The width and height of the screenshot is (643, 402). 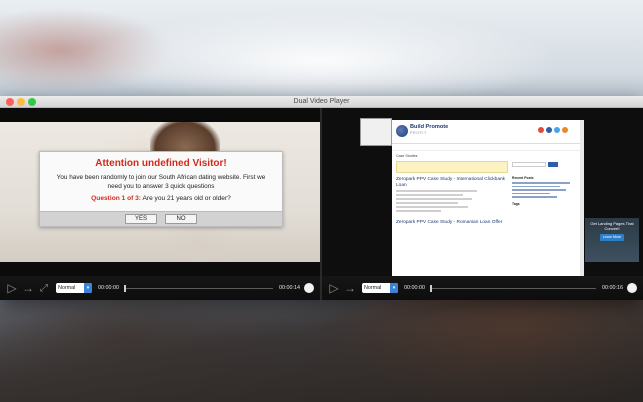 I want to click on left-controls-bar: ▷ → ⤢ Normal ▾ 00:00:00 00:00:14, so click(x=160, y=288).